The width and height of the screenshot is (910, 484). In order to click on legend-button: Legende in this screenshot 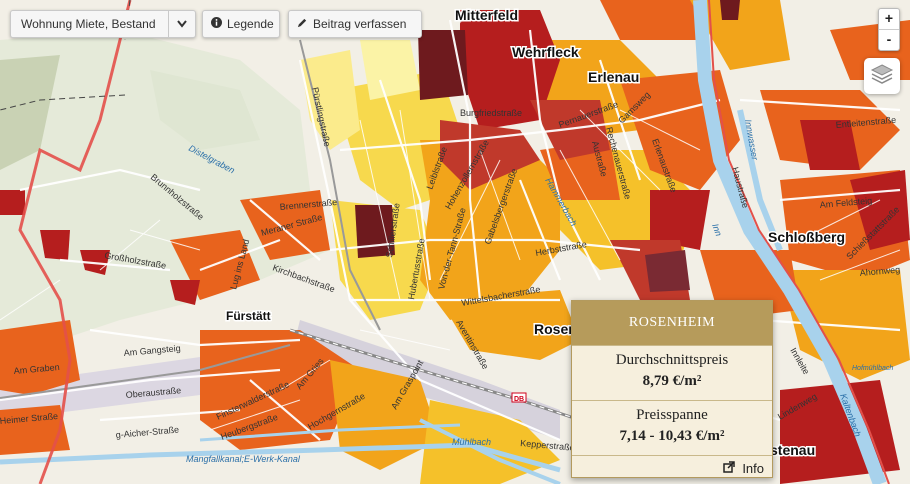, I will do `click(241, 24)`.